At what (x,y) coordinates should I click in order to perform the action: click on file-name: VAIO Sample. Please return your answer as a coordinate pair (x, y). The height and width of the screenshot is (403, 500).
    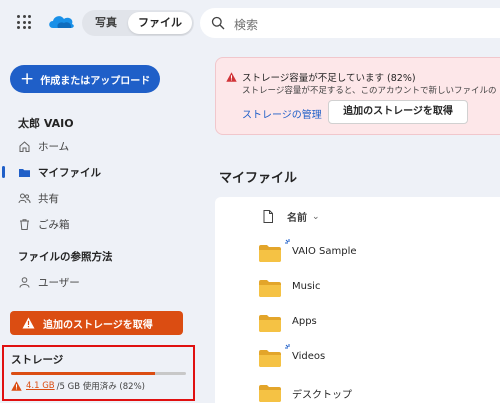
    Looking at the image, I should click on (324, 251).